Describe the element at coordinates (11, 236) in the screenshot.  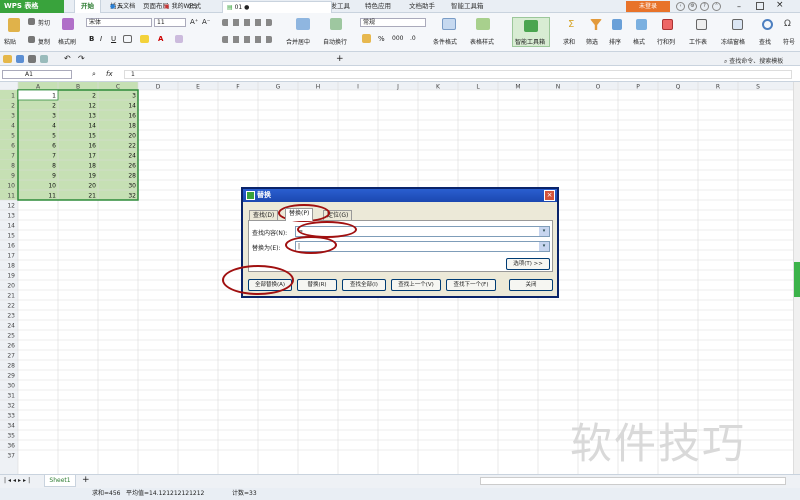
I see `row-header-15: 15` at that location.